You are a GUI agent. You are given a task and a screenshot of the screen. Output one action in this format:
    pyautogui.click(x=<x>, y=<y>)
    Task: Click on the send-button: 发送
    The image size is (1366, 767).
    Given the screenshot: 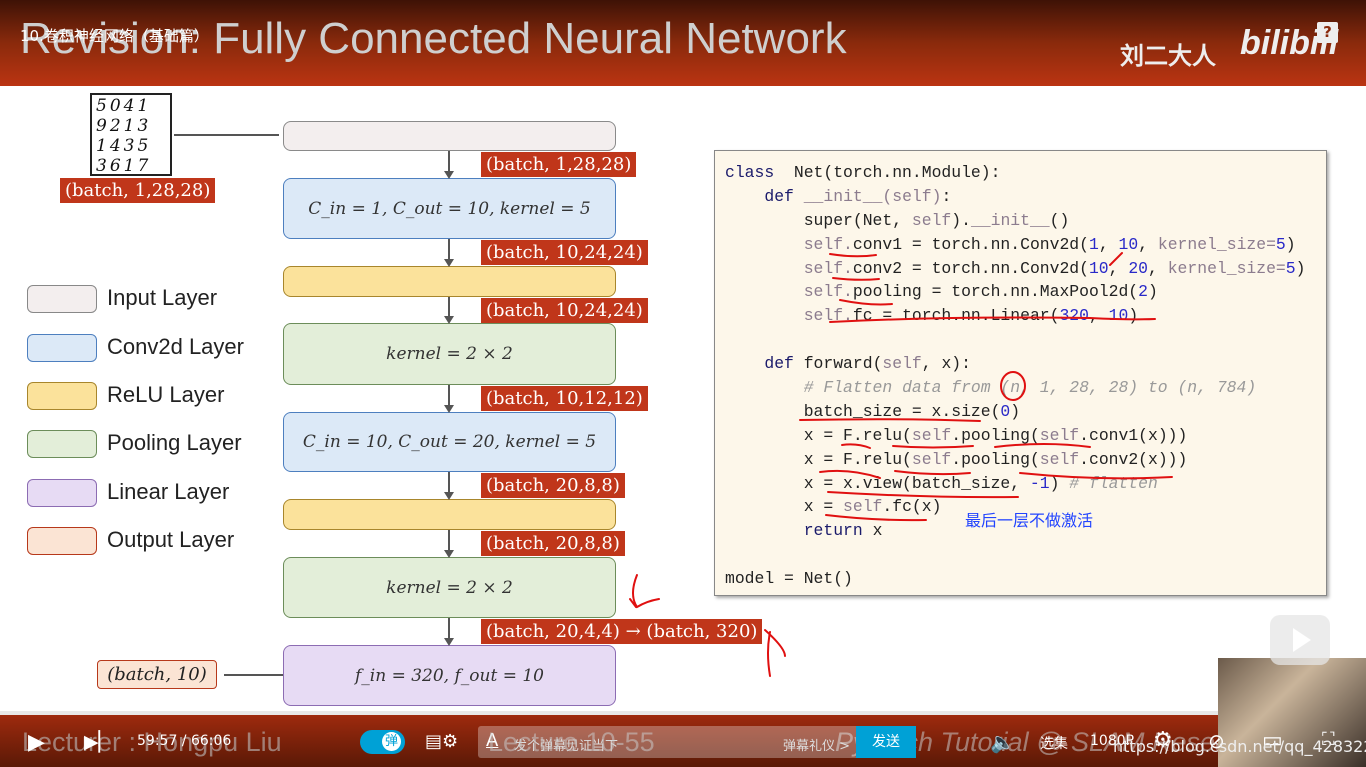 What is the action you would take?
    pyautogui.click(x=886, y=742)
    